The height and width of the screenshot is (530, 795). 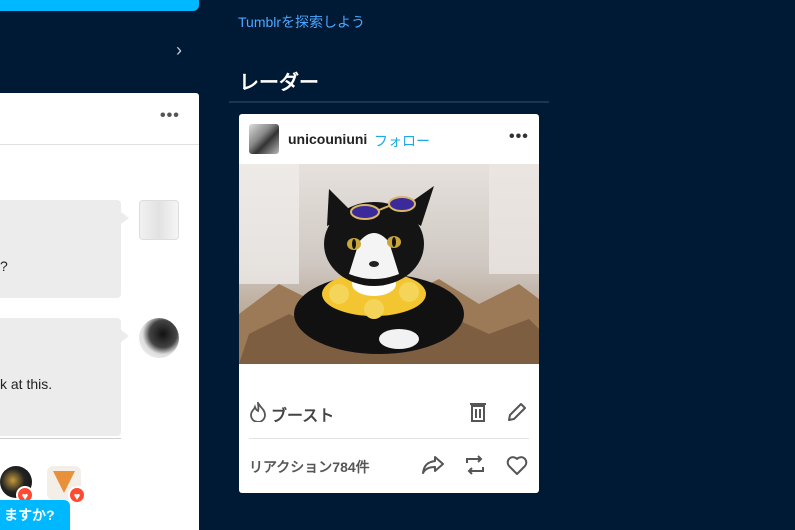 I want to click on heart-icon: ♥, so click(x=77, y=495).